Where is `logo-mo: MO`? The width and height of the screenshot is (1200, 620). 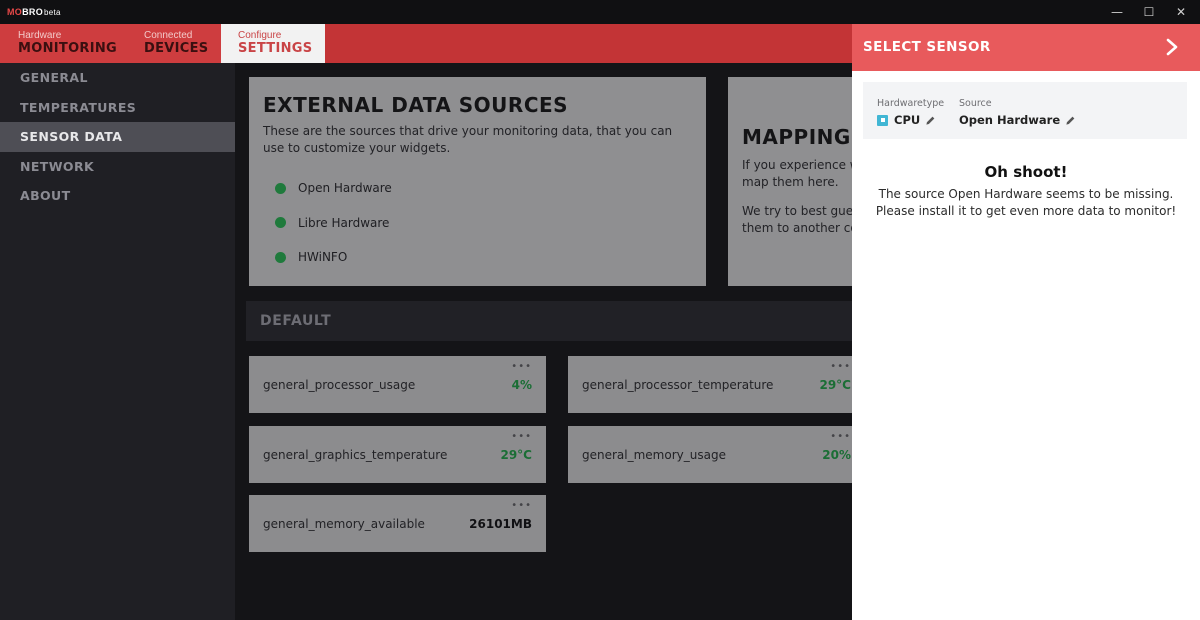 logo-mo: MO is located at coordinates (15, 12).